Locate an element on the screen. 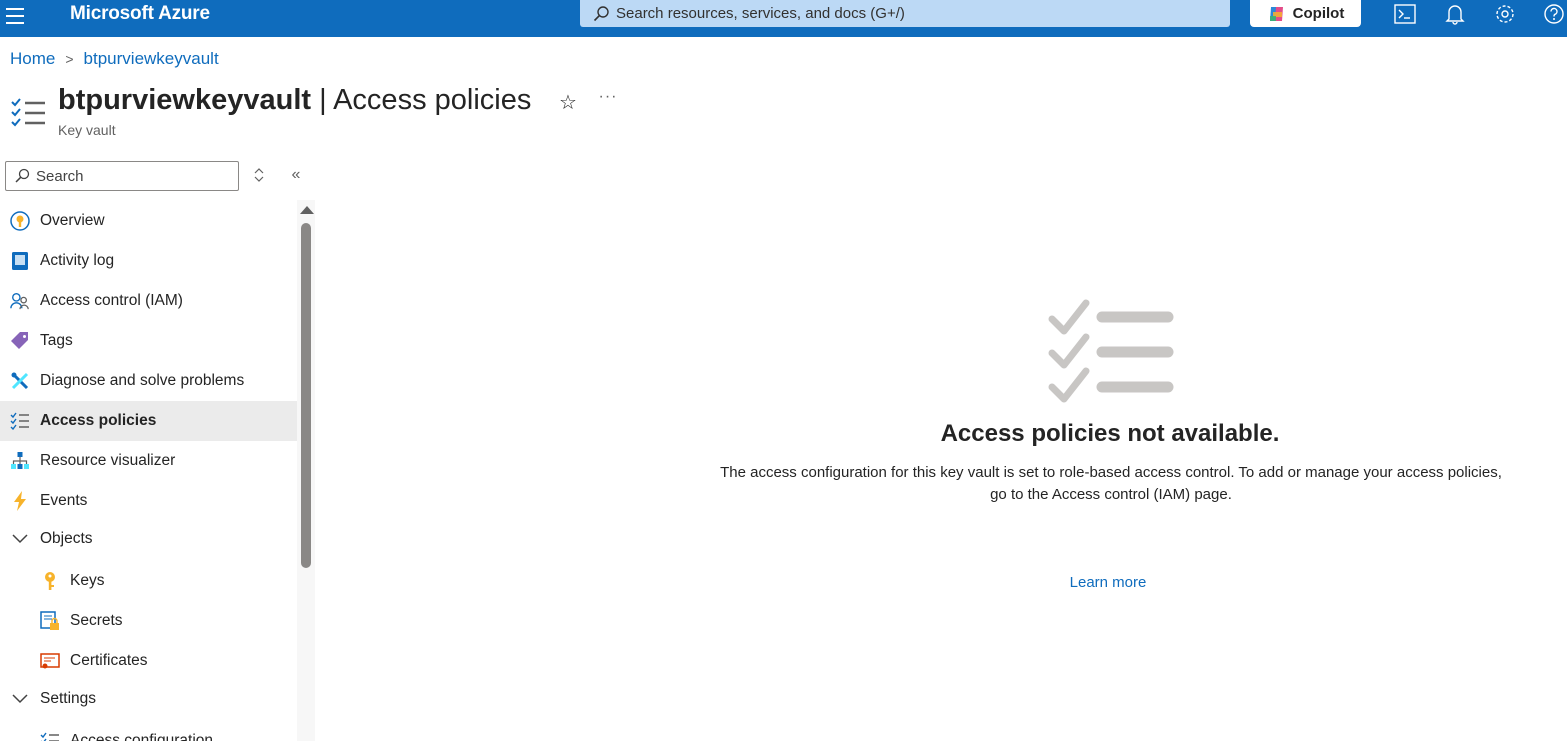 This screenshot has width=1567, height=741. collapse-sidebar-icon: « is located at coordinates (296, 176).